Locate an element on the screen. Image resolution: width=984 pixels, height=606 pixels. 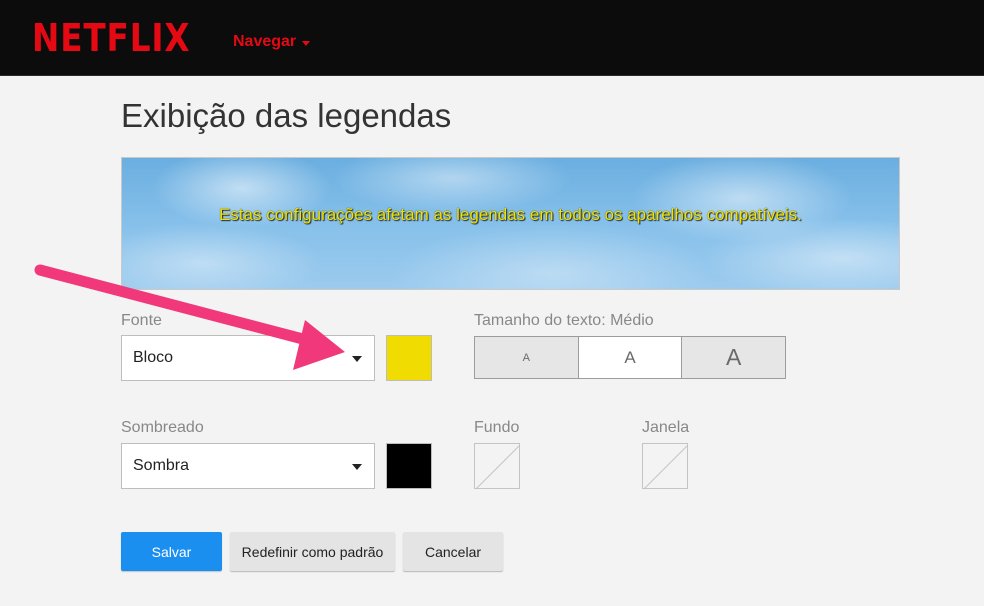
font-select: Bloco is located at coordinates (248, 358).